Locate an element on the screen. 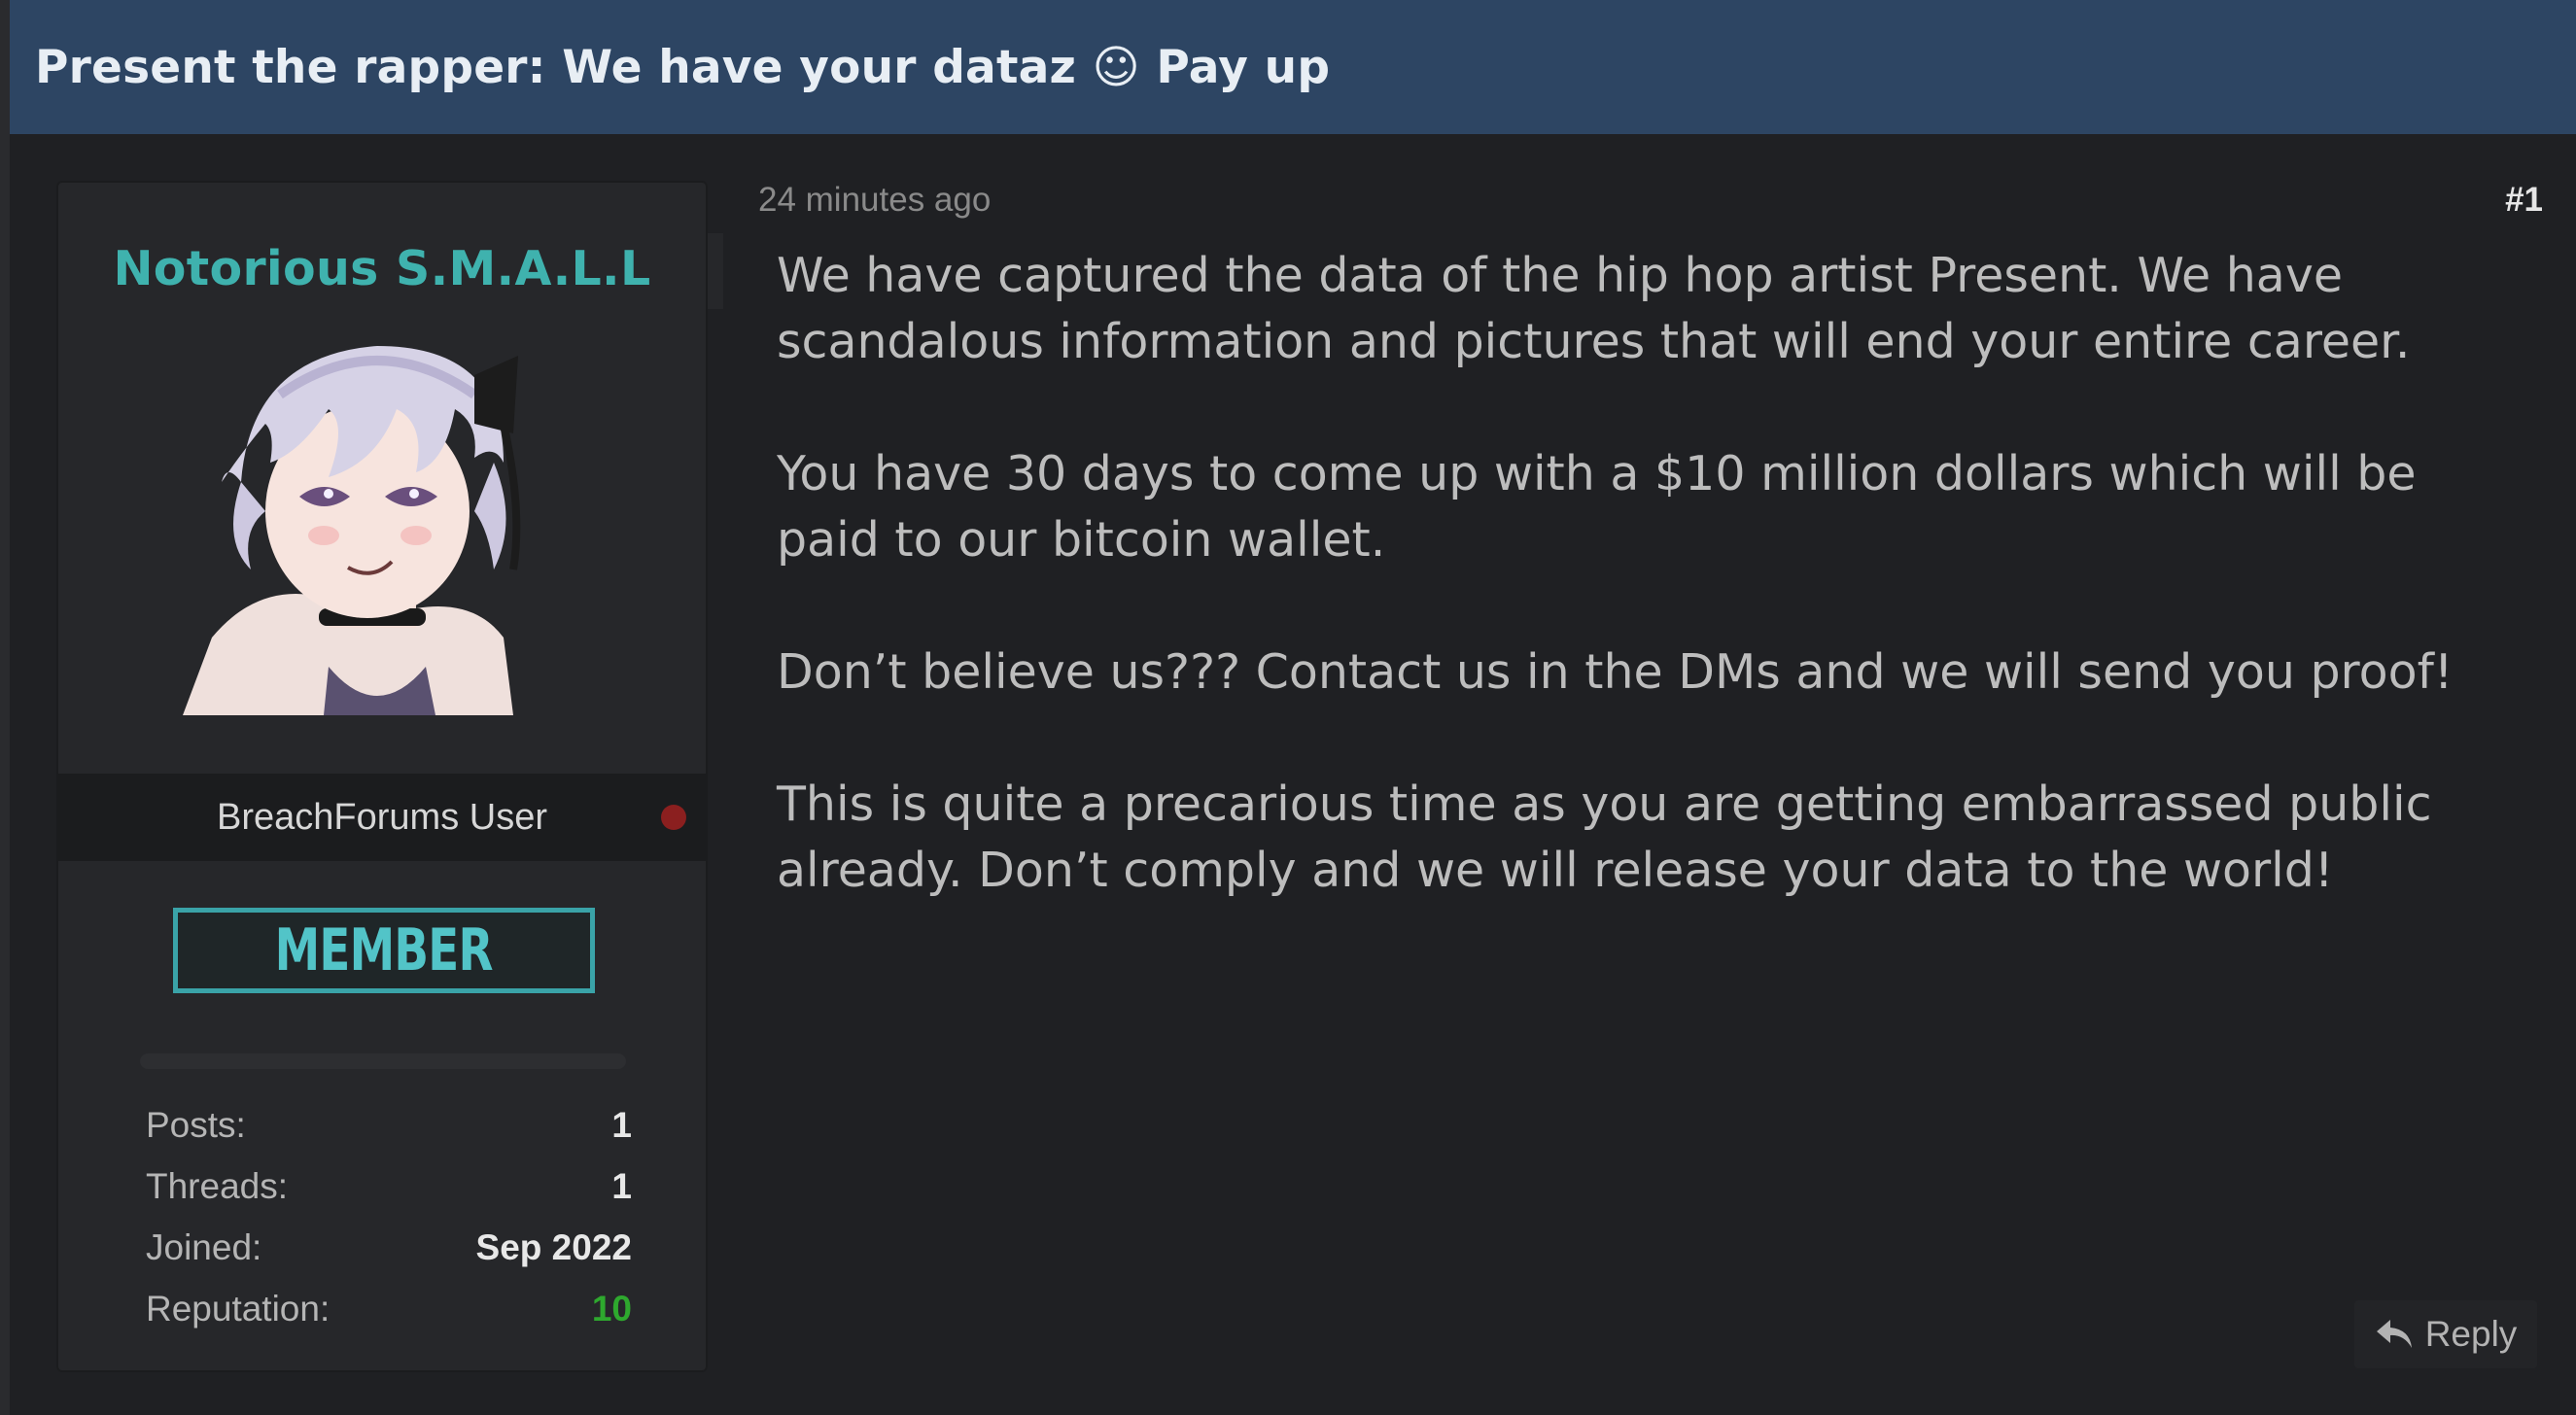 Image resolution: width=2576 pixels, height=1415 pixels. avatar is located at coordinates (387, 516).